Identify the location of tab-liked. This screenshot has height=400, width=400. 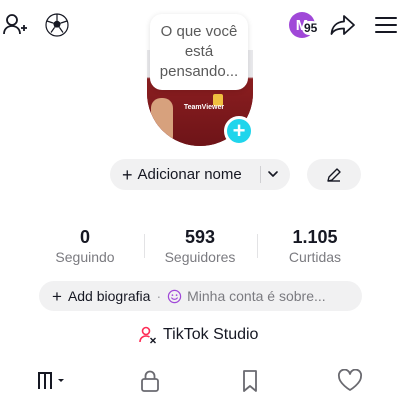
(350, 381).